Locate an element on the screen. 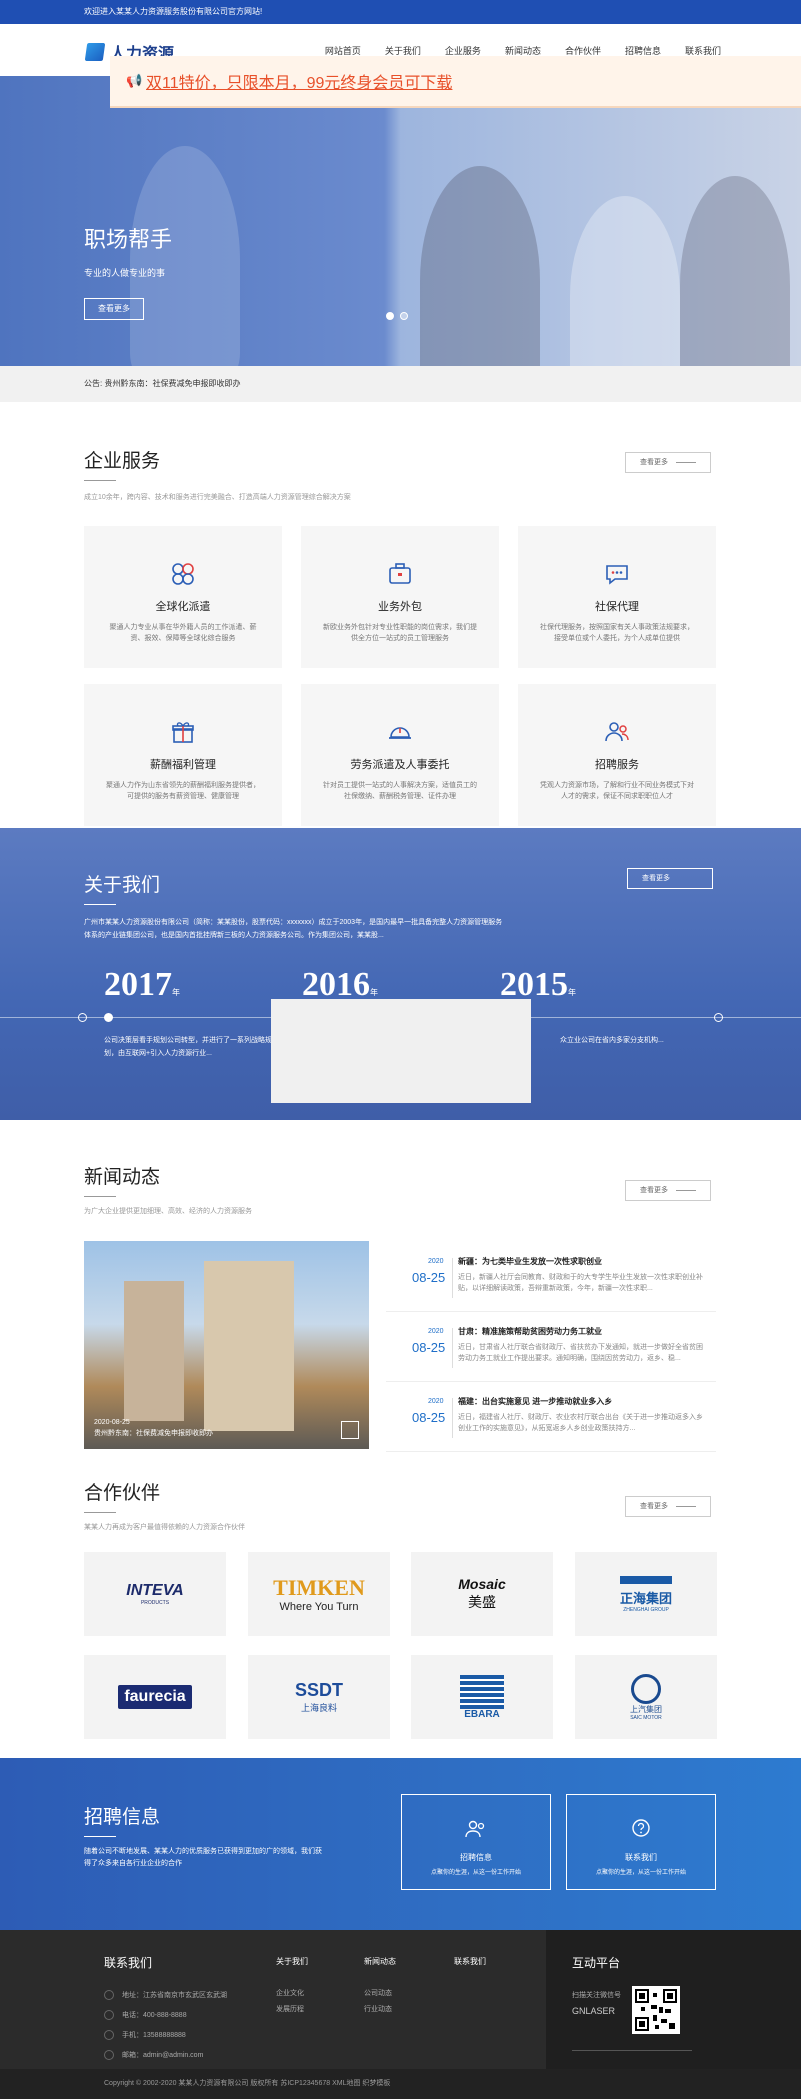  partner-logo-sub: SAIC MOTOR is located at coordinates (646, 1717).